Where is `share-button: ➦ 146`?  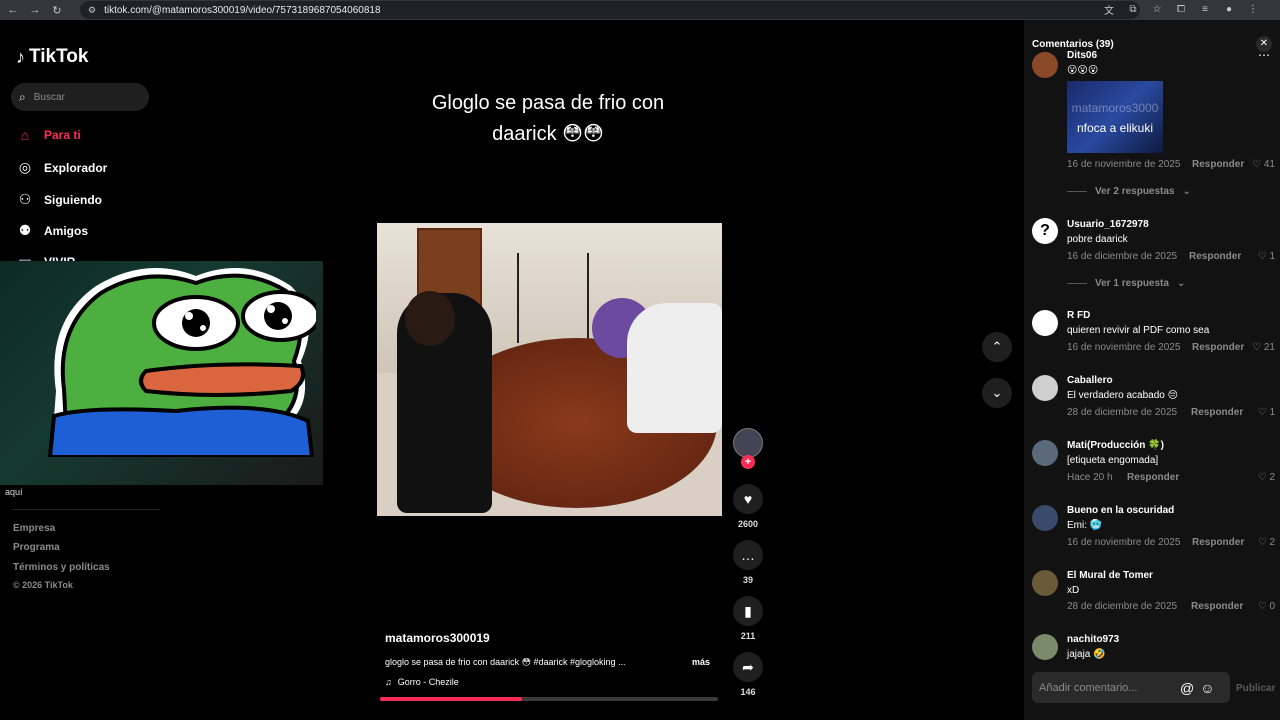
share-button: ➦ 146 is located at coordinates (748, 674).